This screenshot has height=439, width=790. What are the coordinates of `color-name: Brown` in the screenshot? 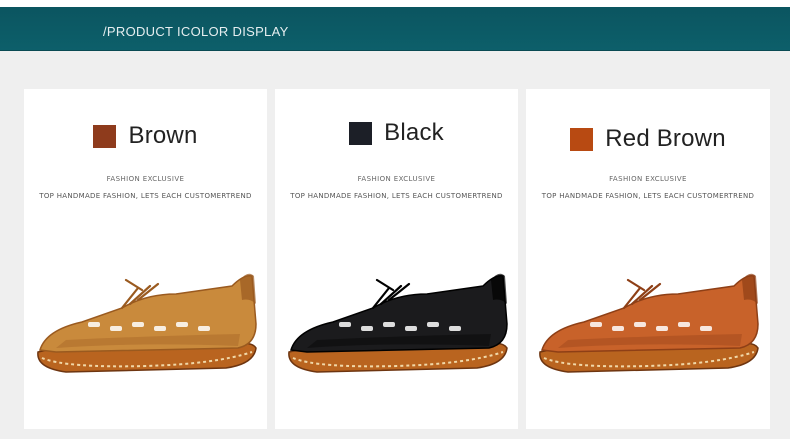 It's located at (163, 135).